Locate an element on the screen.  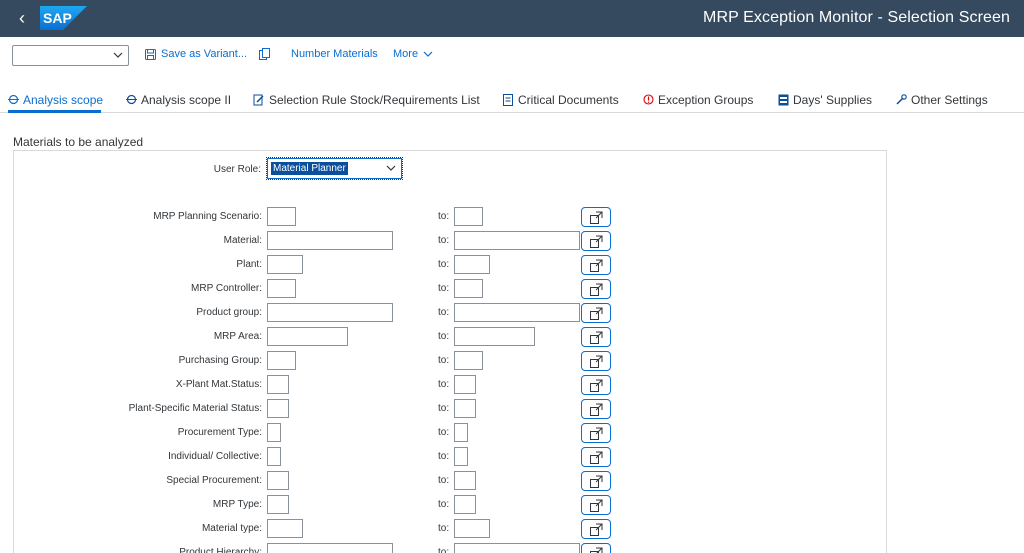
number-materials-button: Number Materials is located at coordinates (334, 54).